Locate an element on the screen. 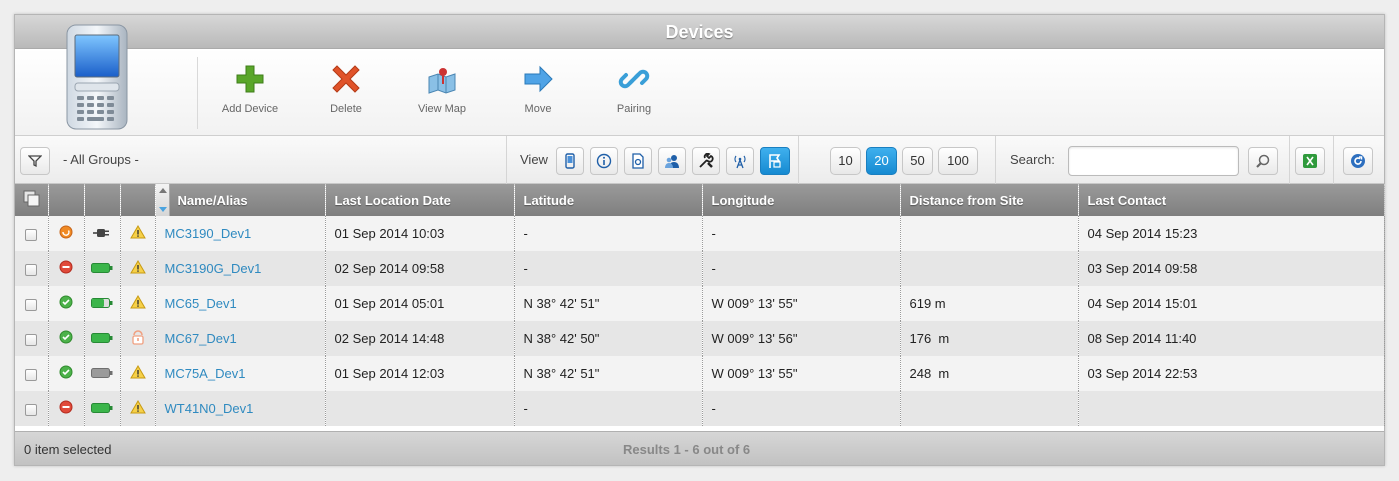 This screenshot has height=481, width=1399. status-footer: 0 item selected Results 1 - 6 out of 6 is located at coordinates (699, 448).